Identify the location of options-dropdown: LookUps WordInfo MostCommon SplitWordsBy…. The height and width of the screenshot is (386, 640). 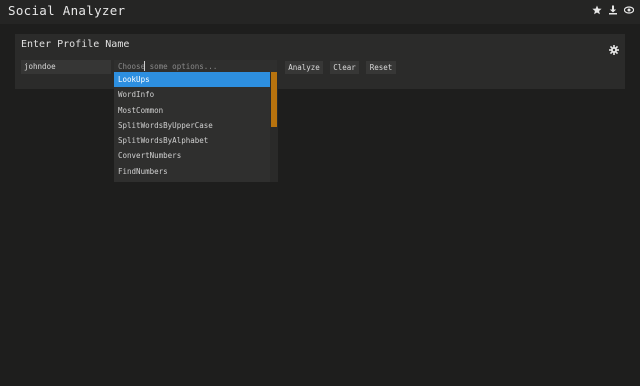
(196, 127).